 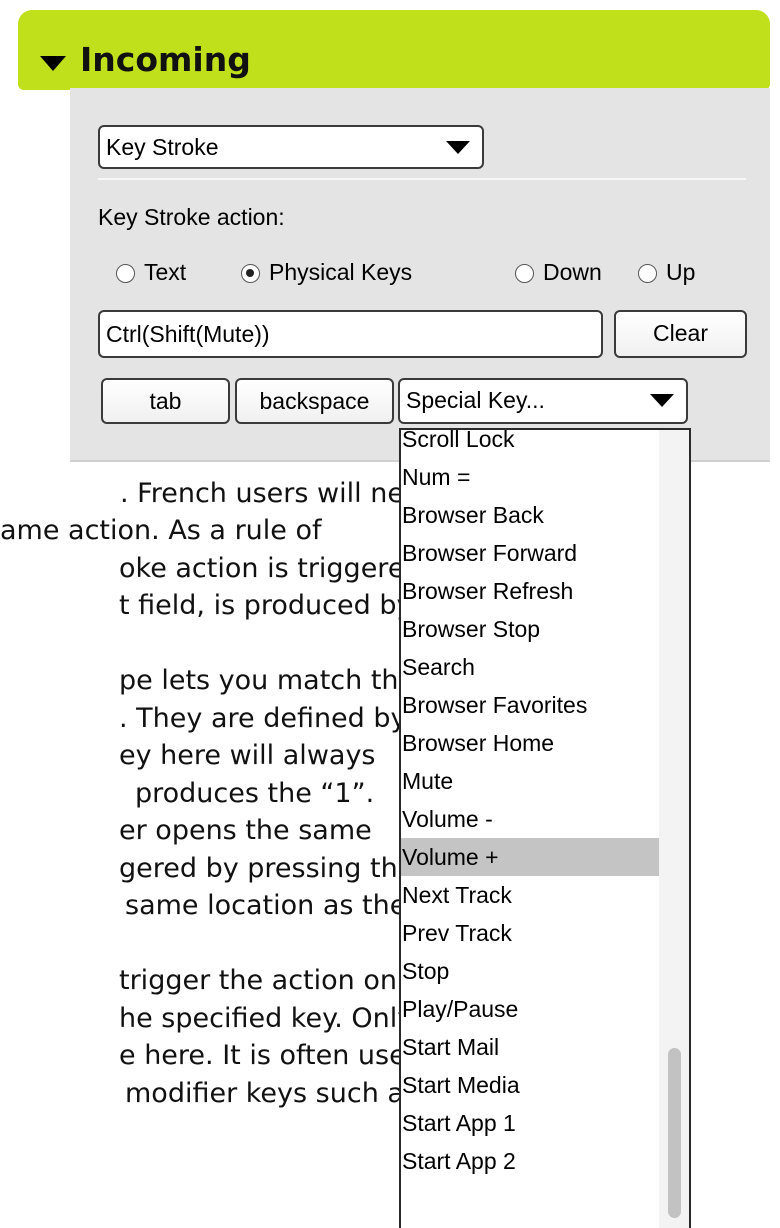 What do you see at coordinates (266, 1018) in the screenshot?
I see `body-text-line: he specified key. Only` at bounding box center [266, 1018].